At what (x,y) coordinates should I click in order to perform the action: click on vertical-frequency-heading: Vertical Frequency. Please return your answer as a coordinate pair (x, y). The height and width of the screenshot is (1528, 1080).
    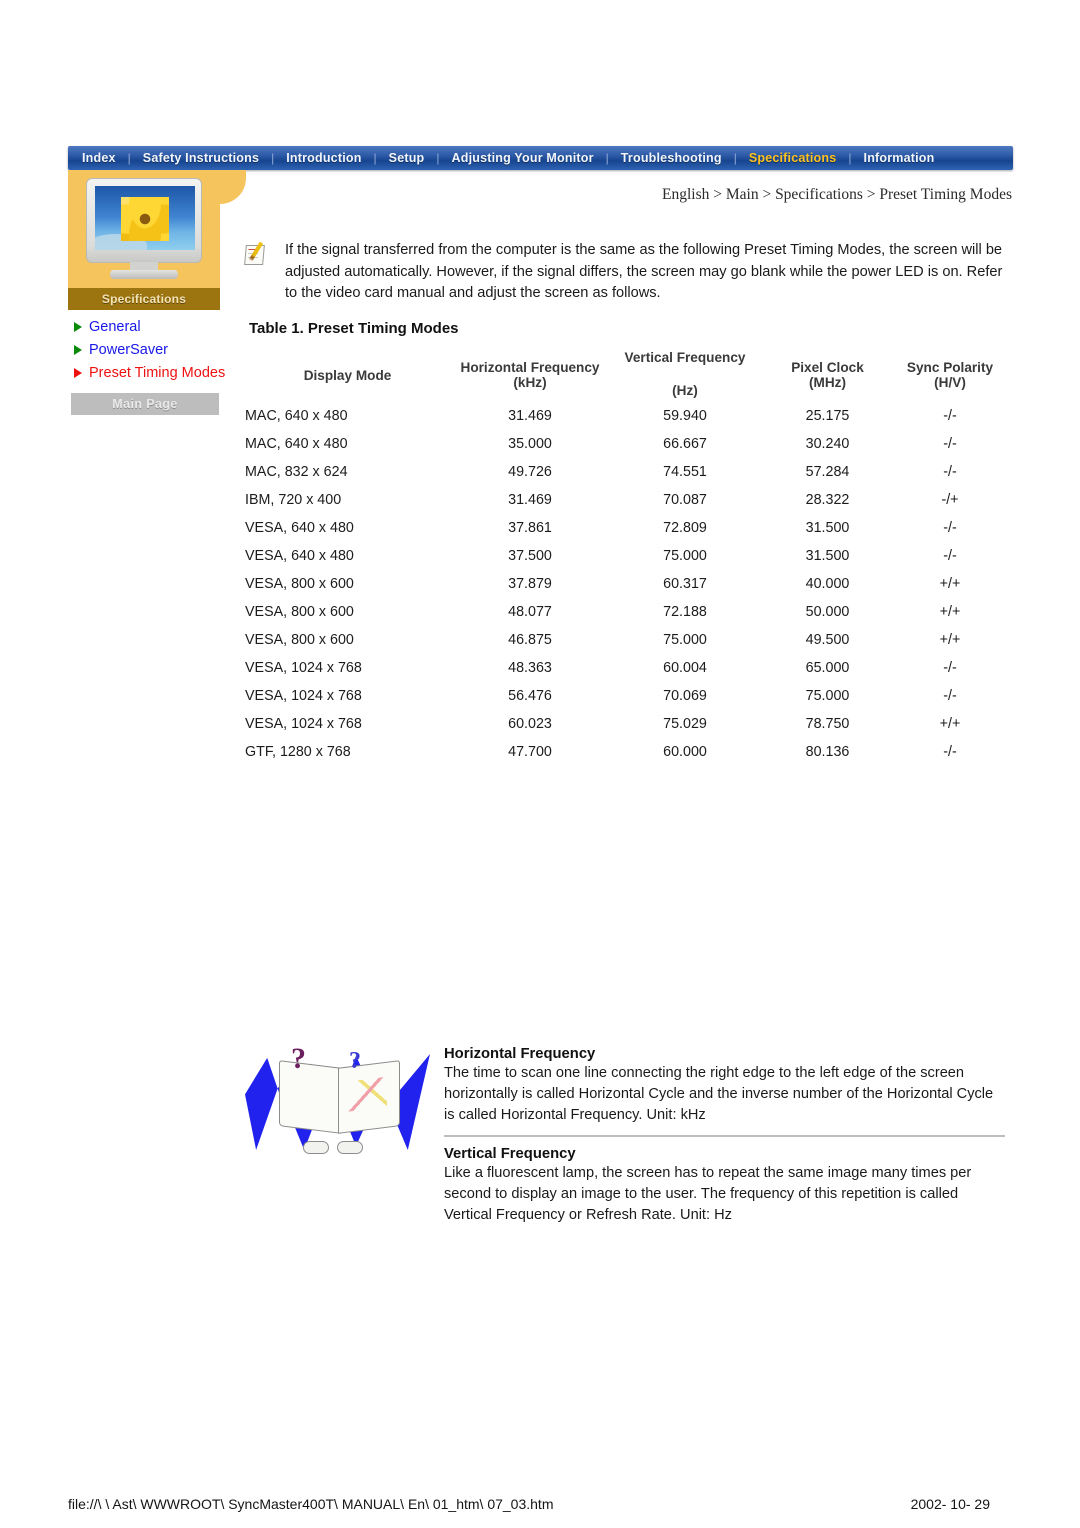
    Looking at the image, I should click on (510, 1154).